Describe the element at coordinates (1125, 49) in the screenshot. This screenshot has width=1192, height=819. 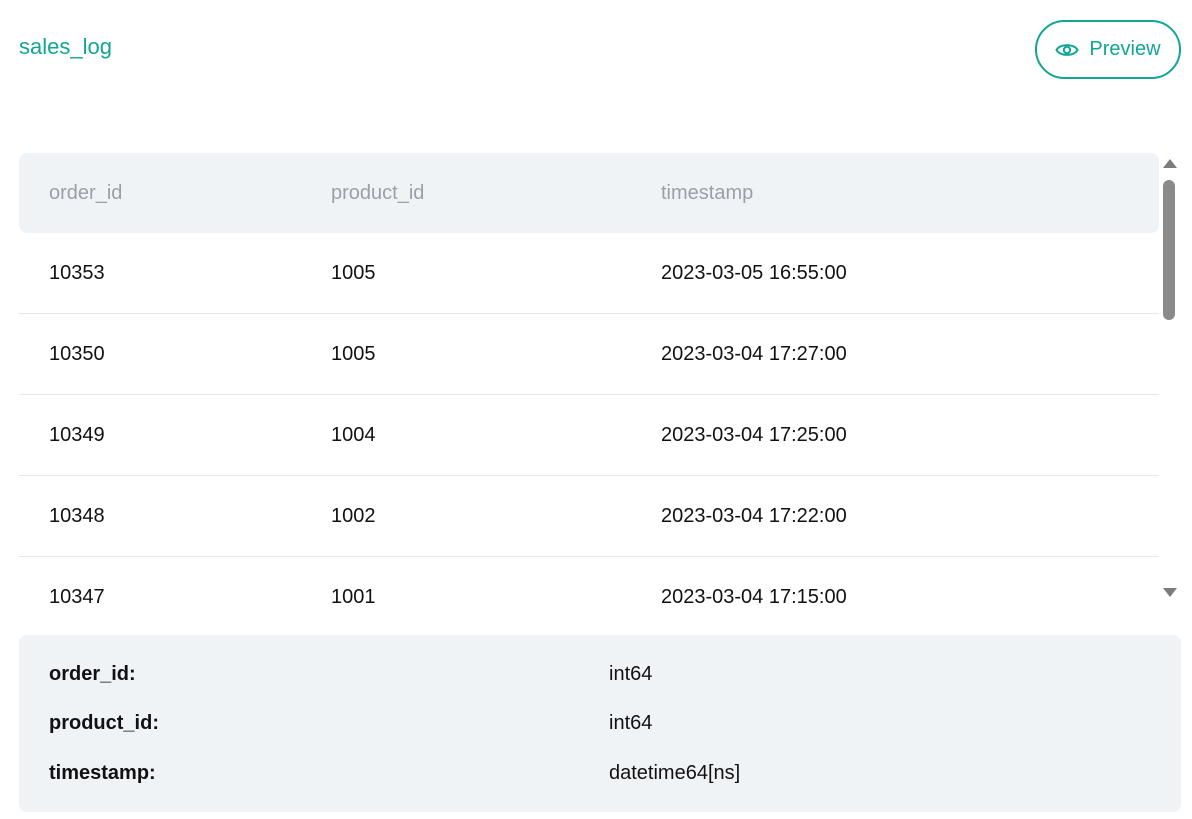
I see `preview-button-label: Preview` at that location.